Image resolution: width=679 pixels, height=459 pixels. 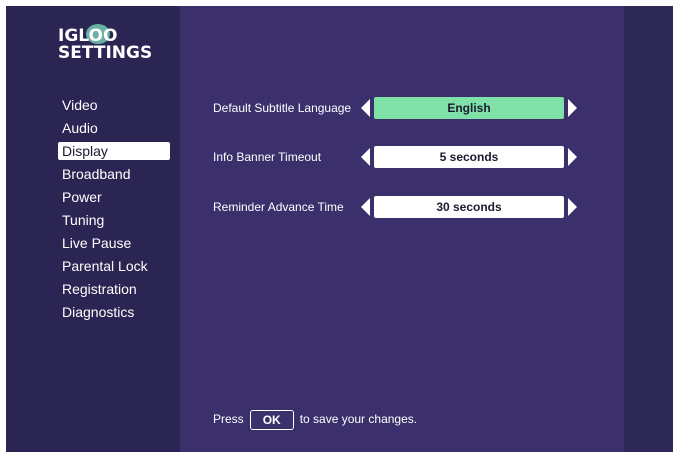 What do you see at coordinates (469, 157) in the screenshot?
I see `setting-value: 5 seconds` at bounding box center [469, 157].